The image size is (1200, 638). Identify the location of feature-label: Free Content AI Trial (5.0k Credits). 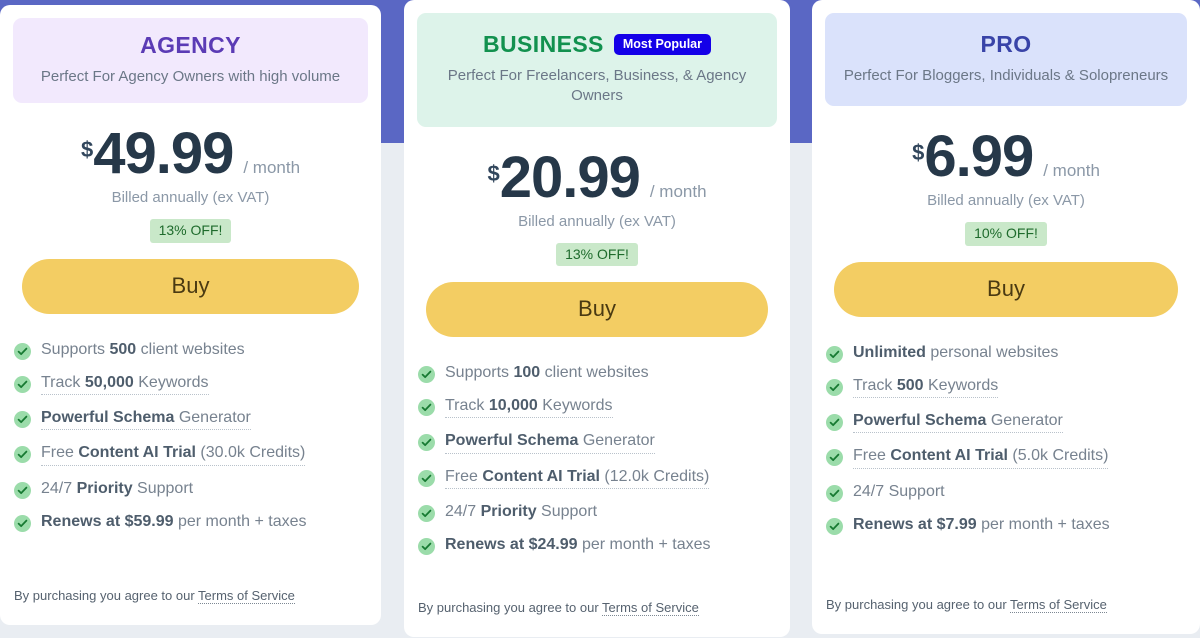
(981, 457).